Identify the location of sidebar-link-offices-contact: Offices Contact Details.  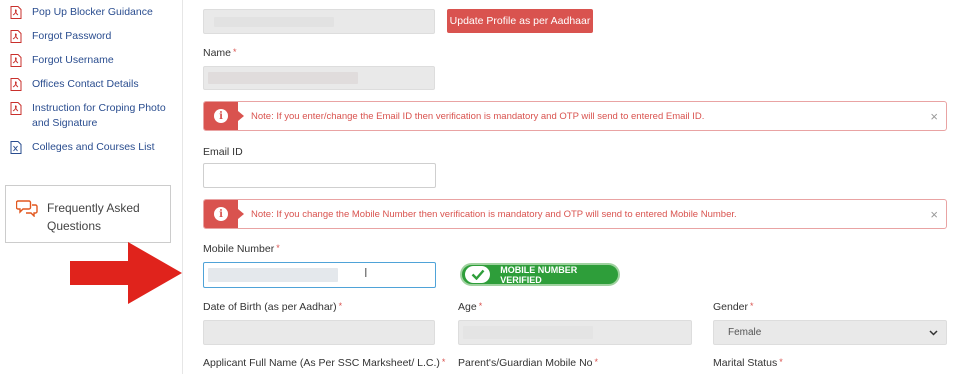
(94, 84).